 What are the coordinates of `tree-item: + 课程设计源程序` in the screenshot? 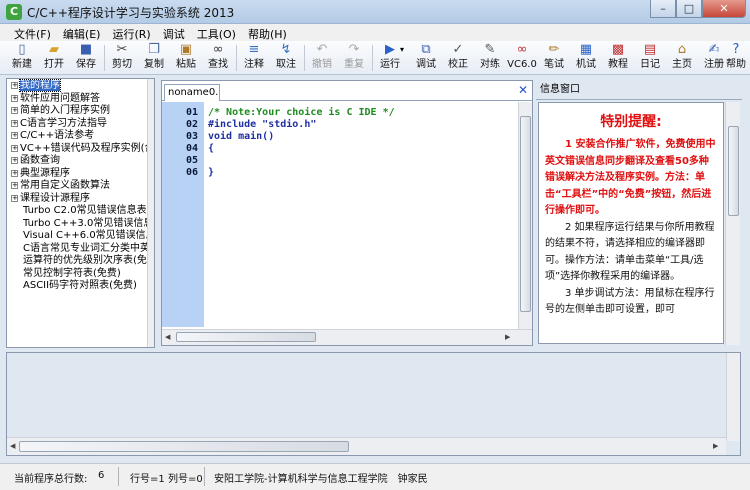 It's located at (77, 199).